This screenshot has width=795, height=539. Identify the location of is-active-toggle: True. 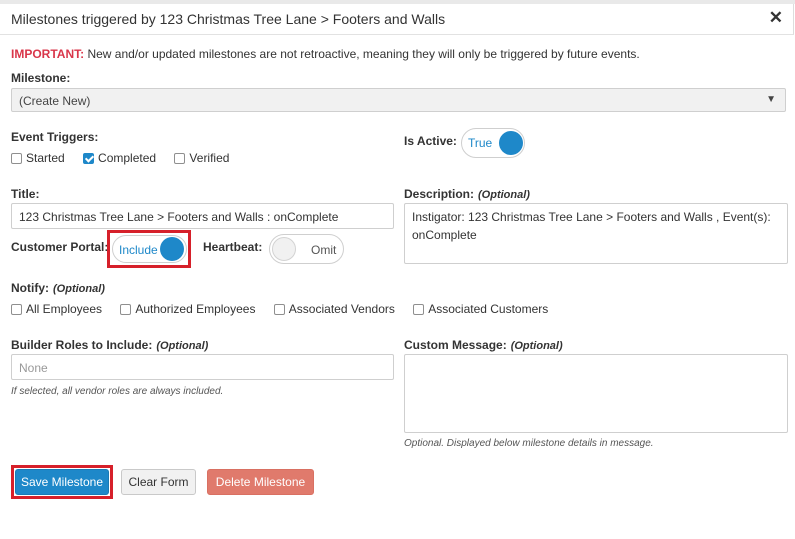
(493, 143).